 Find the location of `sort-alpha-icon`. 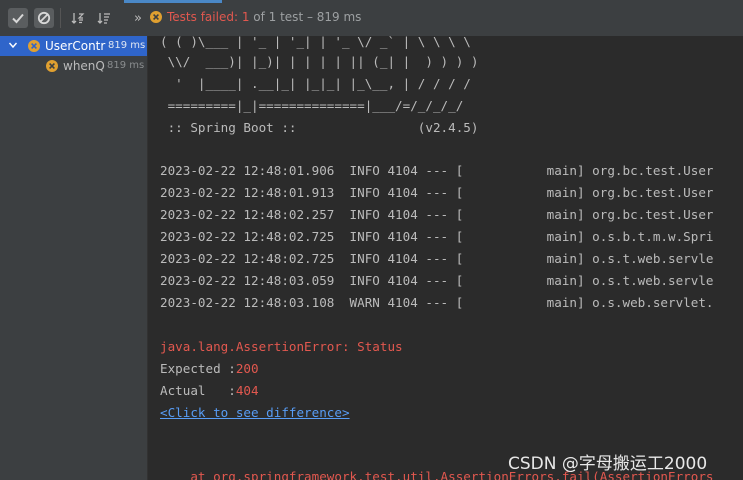

sort-alpha-icon is located at coordinates (78, 18).